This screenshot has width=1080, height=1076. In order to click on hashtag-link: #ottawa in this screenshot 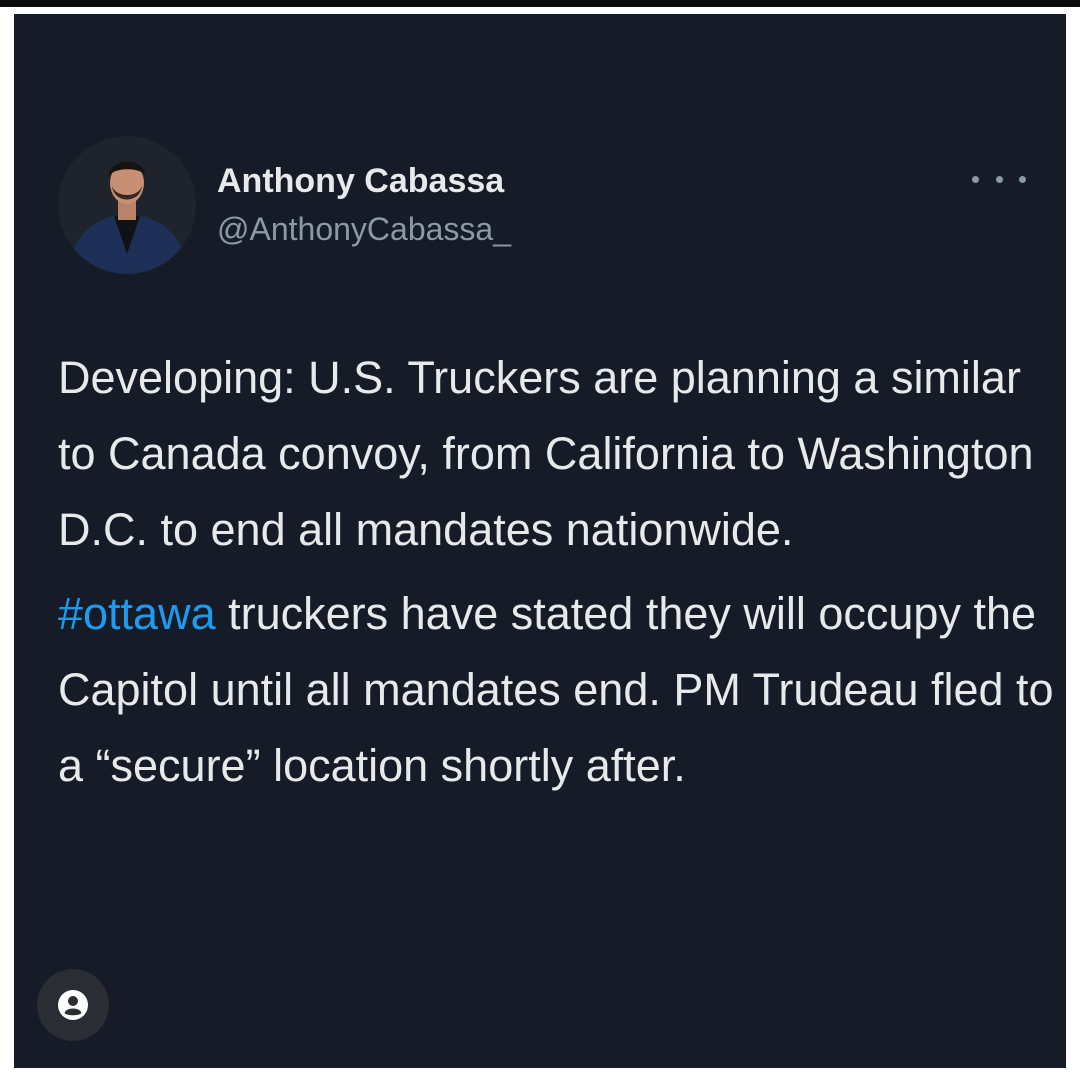, I will do `click(137, 613)`.